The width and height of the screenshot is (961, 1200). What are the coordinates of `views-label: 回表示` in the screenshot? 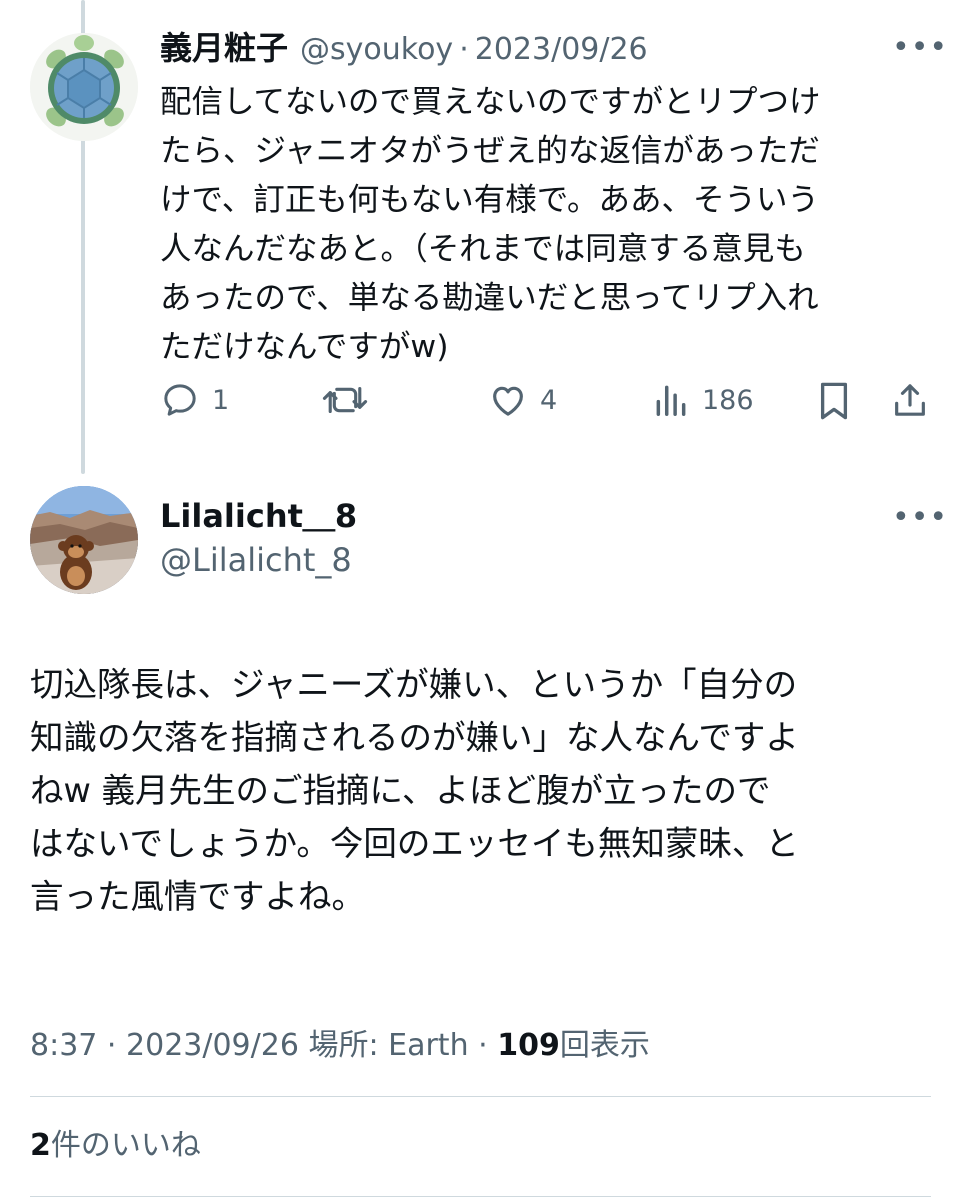 It's located at (604, 1045).